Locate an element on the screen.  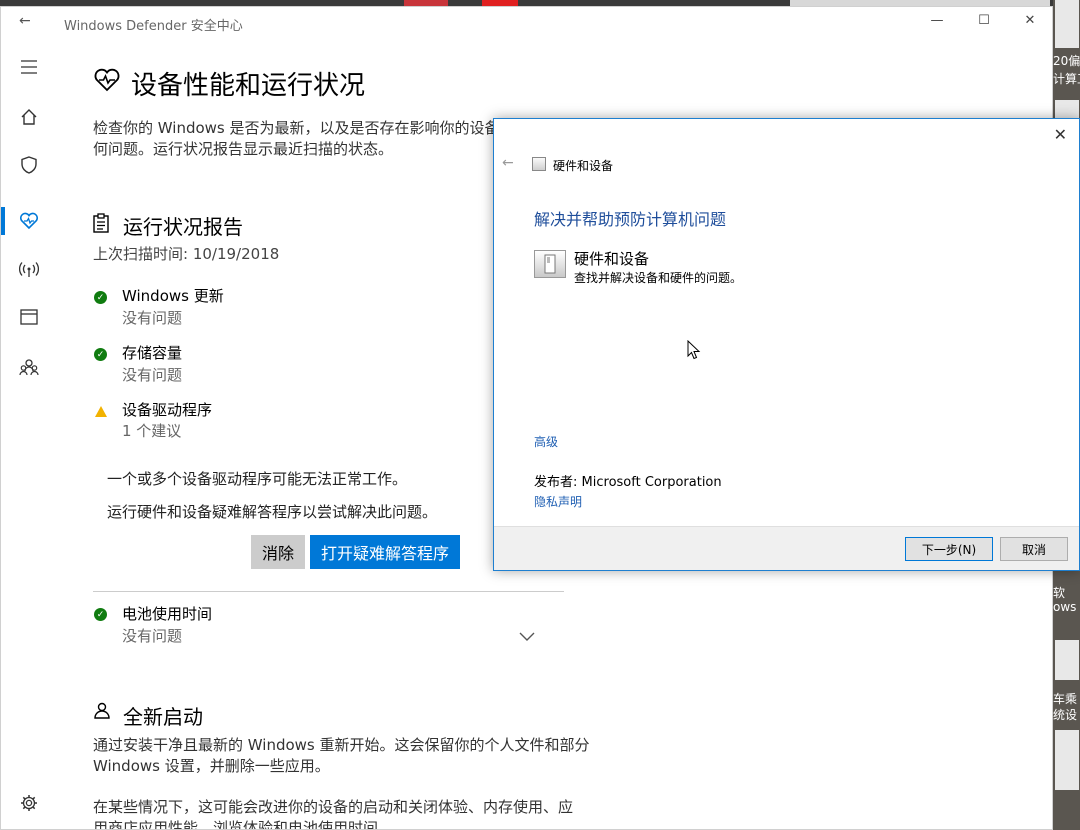
desktop-text-fragment: 20偏置 is located at coordinates (1066, 61).